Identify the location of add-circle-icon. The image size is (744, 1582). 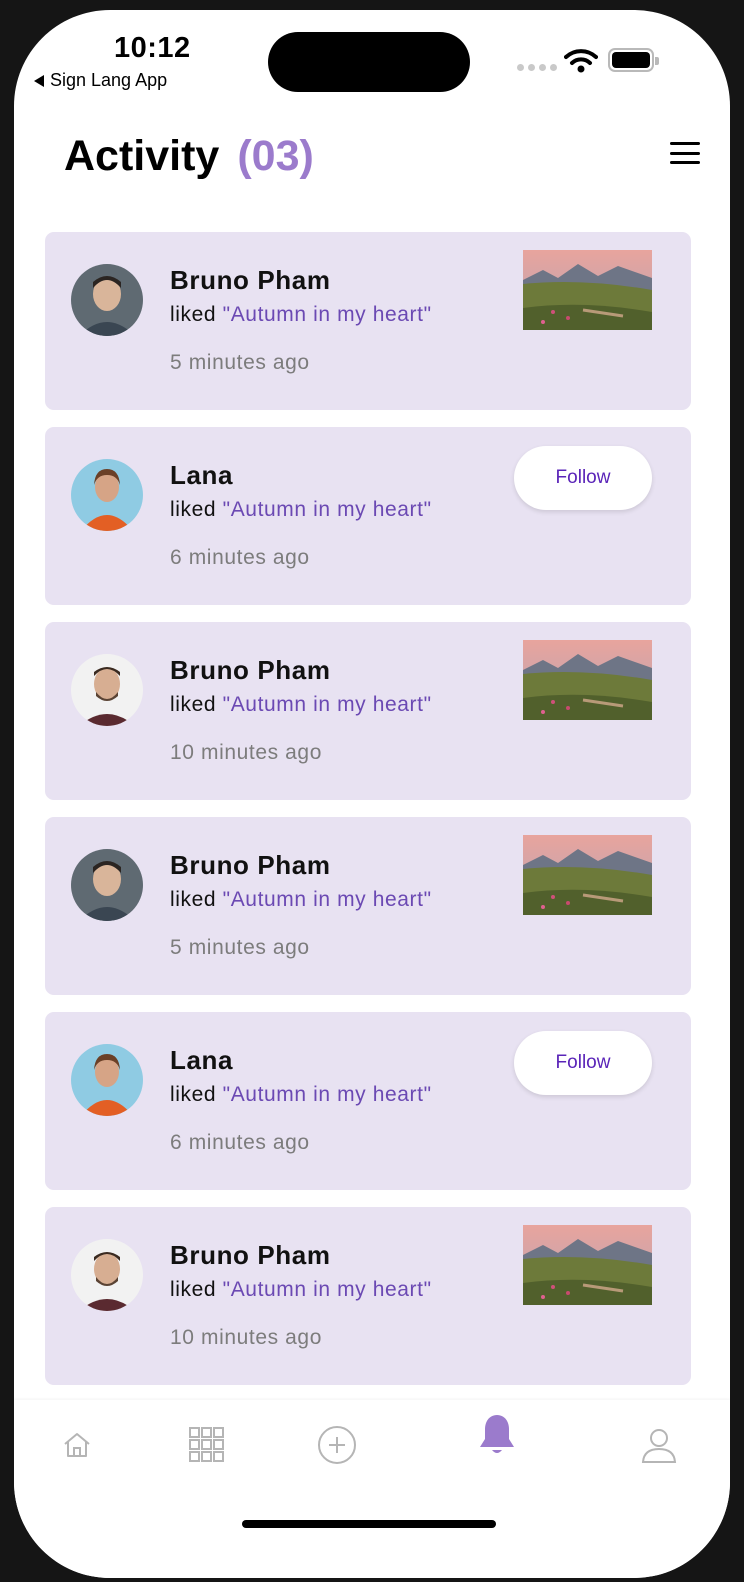
(337, 1445).